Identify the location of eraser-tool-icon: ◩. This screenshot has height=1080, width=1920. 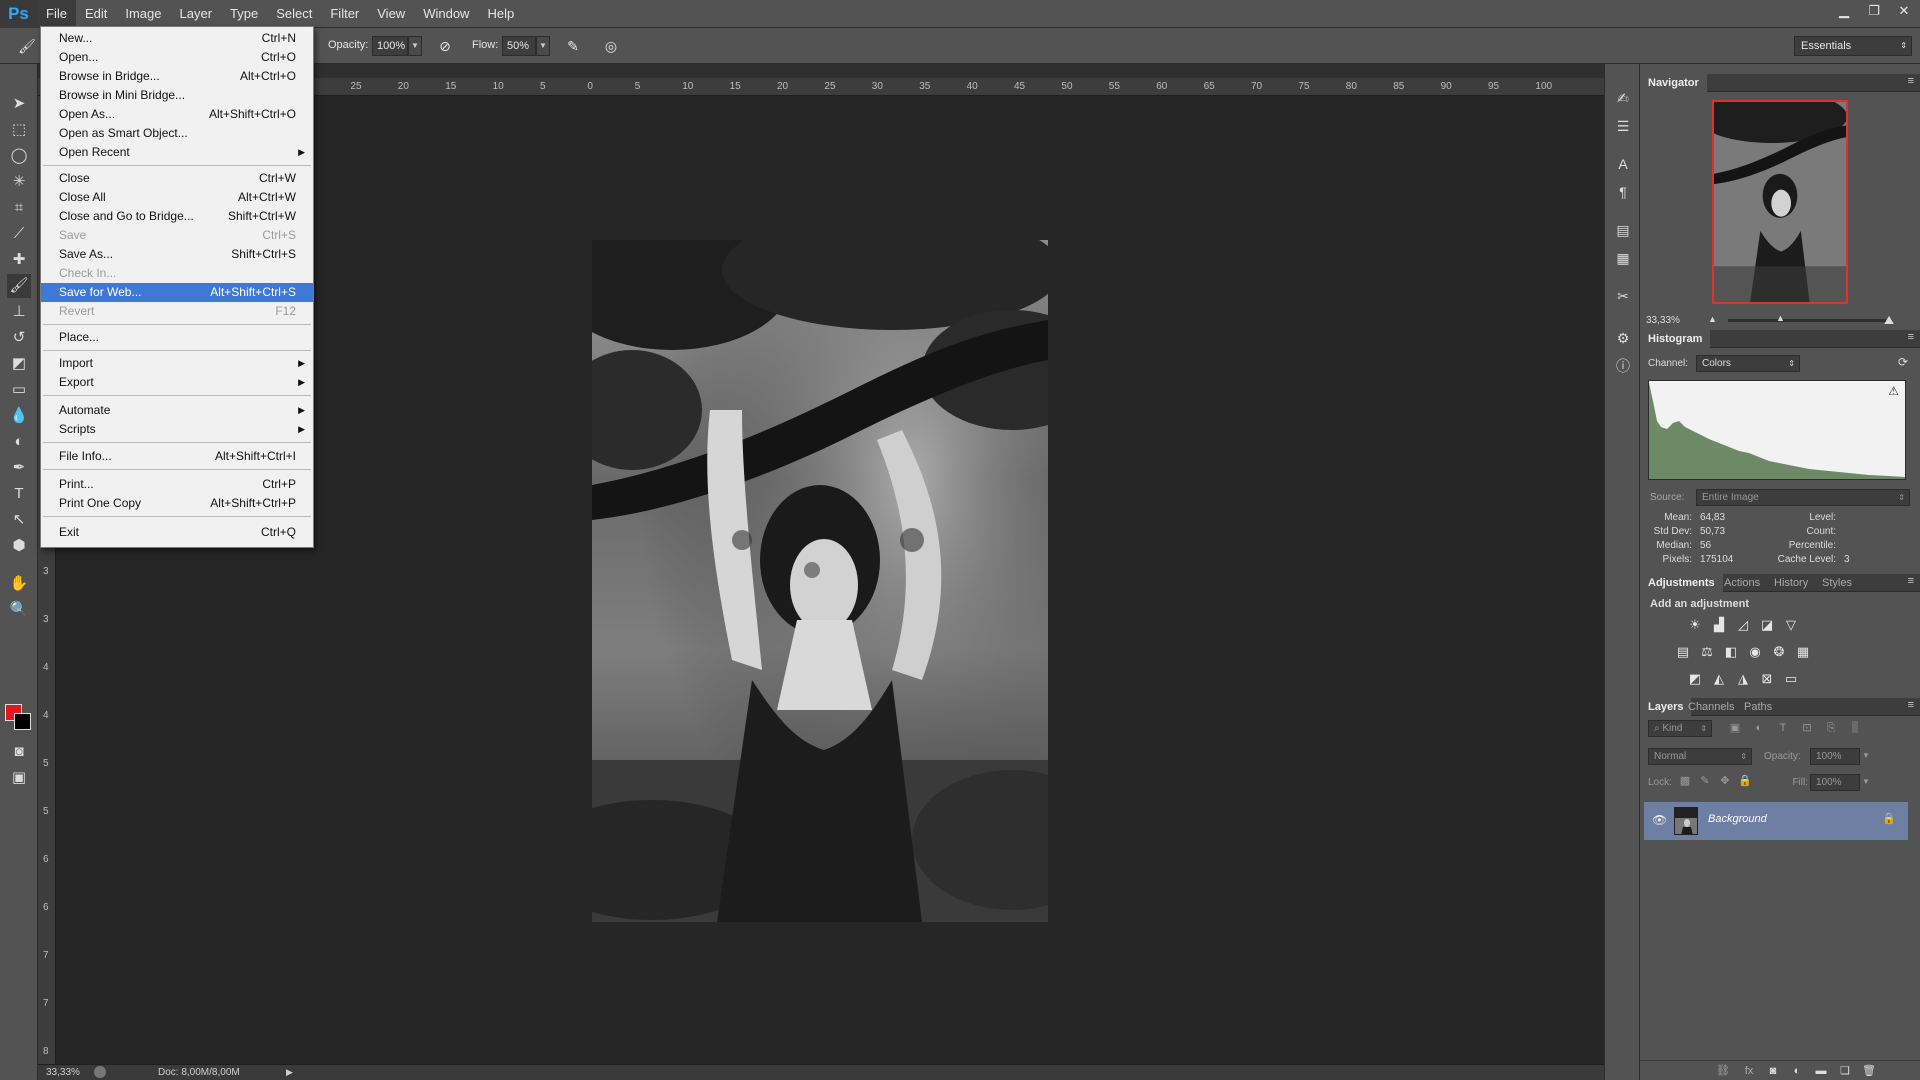
(19, 364).